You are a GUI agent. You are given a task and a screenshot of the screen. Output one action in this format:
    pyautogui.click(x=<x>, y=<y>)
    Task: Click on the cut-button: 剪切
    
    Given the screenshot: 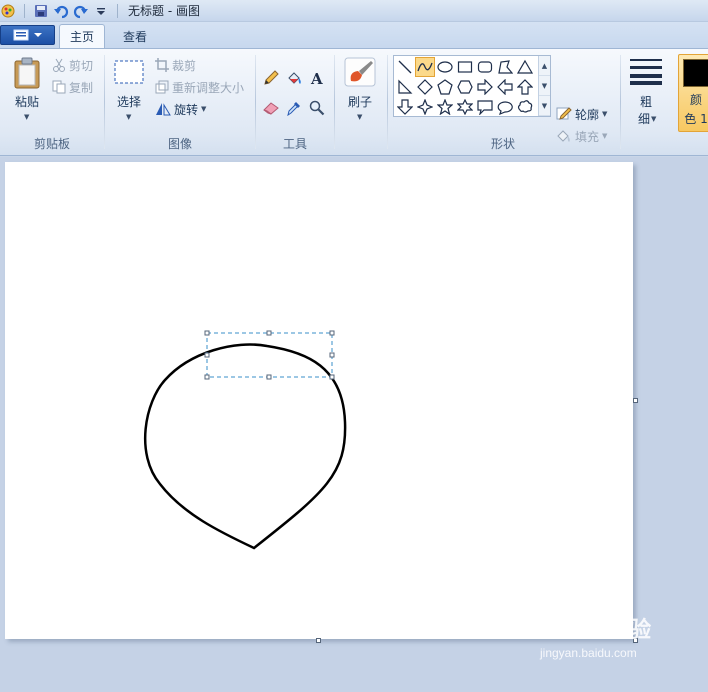 What is the action you would take?
    pyautogui.click(x=72, y=65)
    